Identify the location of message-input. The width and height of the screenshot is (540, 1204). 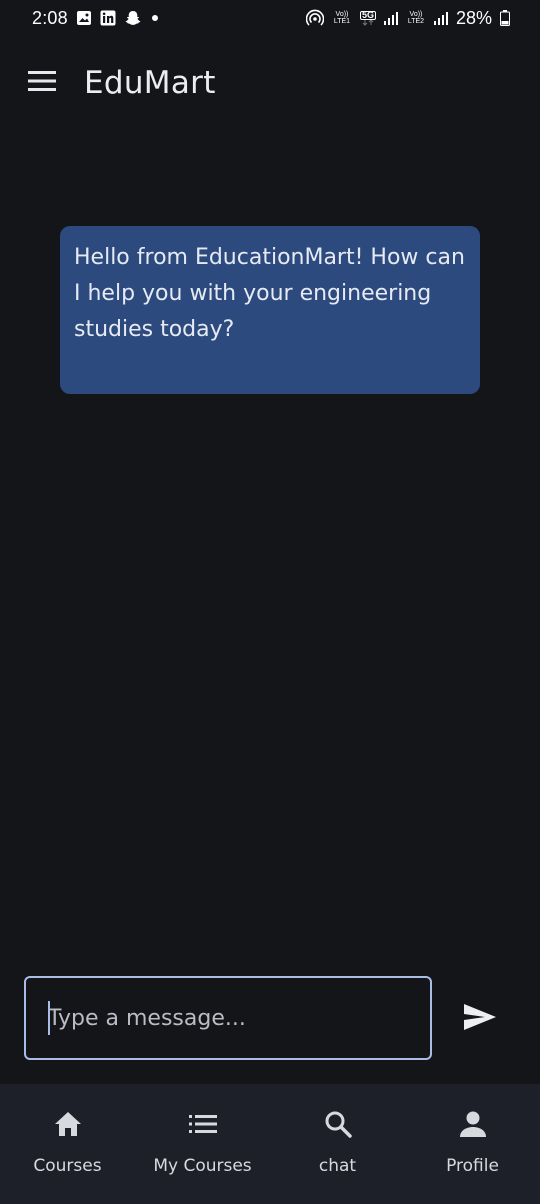
(228, 1018).